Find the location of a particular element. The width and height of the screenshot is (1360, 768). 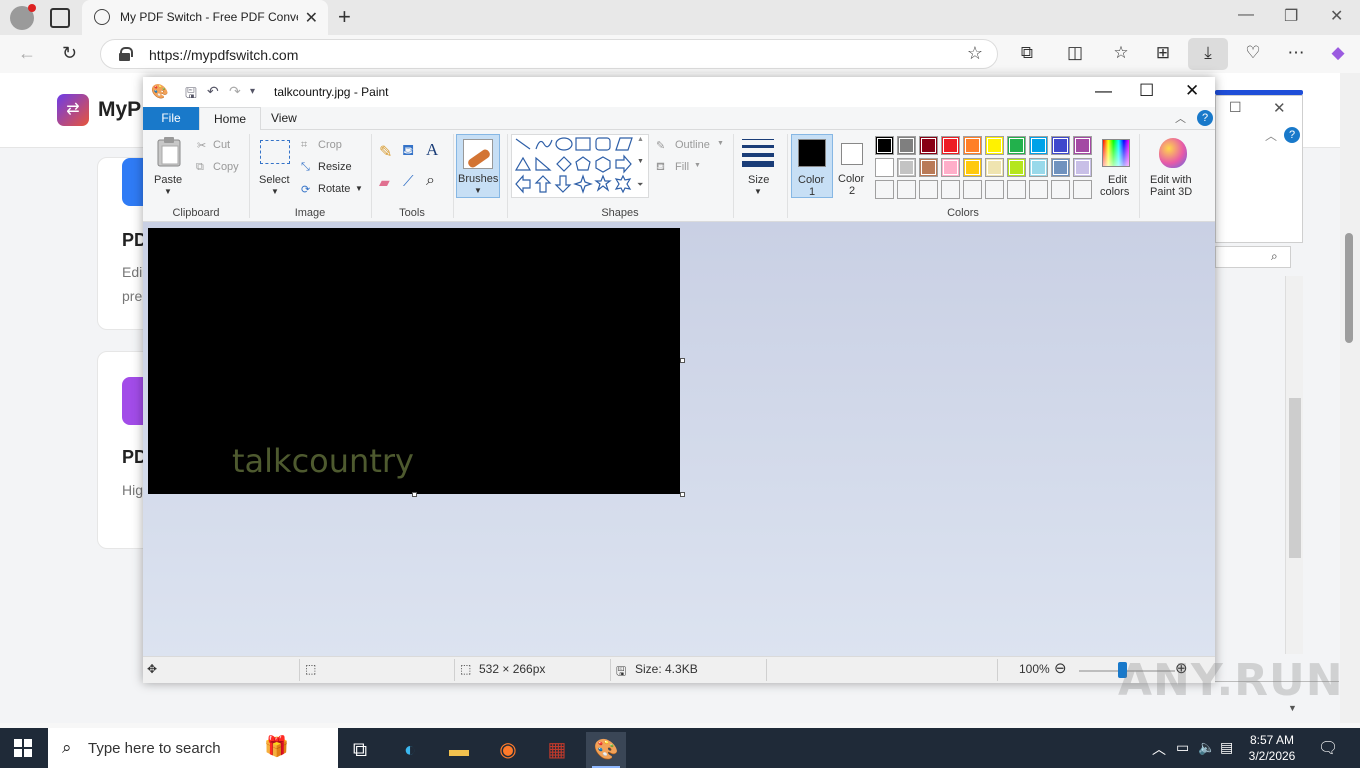

help-icon: ? is located at coordinates (1205, 118).